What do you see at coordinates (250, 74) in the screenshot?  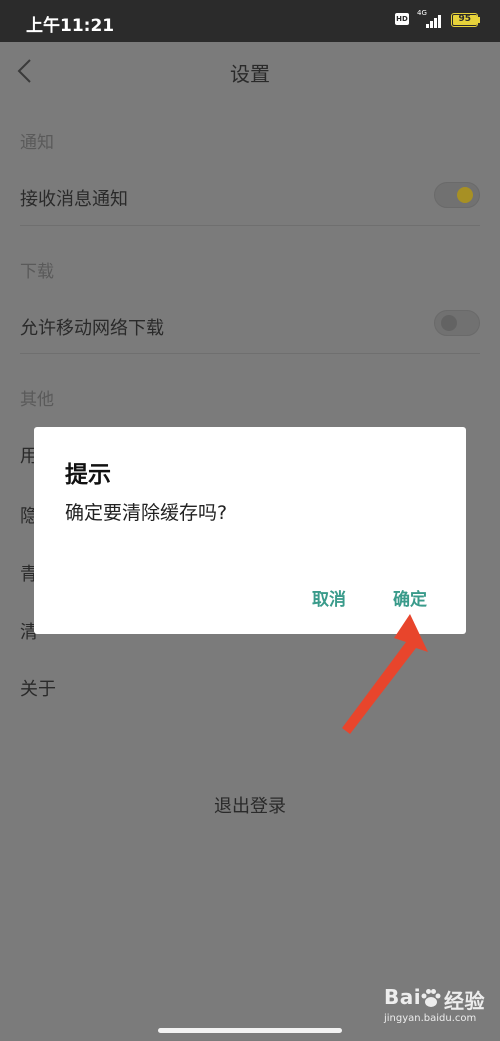 I see `page-title: 设置` at bounding box center [250, 74].